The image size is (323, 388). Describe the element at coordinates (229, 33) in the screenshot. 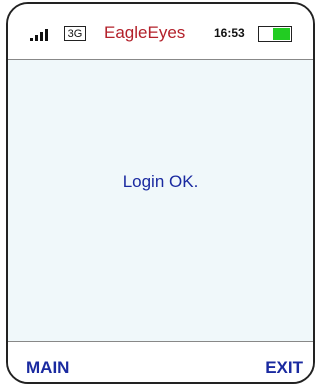

I see `clock: 16:53` at that location.